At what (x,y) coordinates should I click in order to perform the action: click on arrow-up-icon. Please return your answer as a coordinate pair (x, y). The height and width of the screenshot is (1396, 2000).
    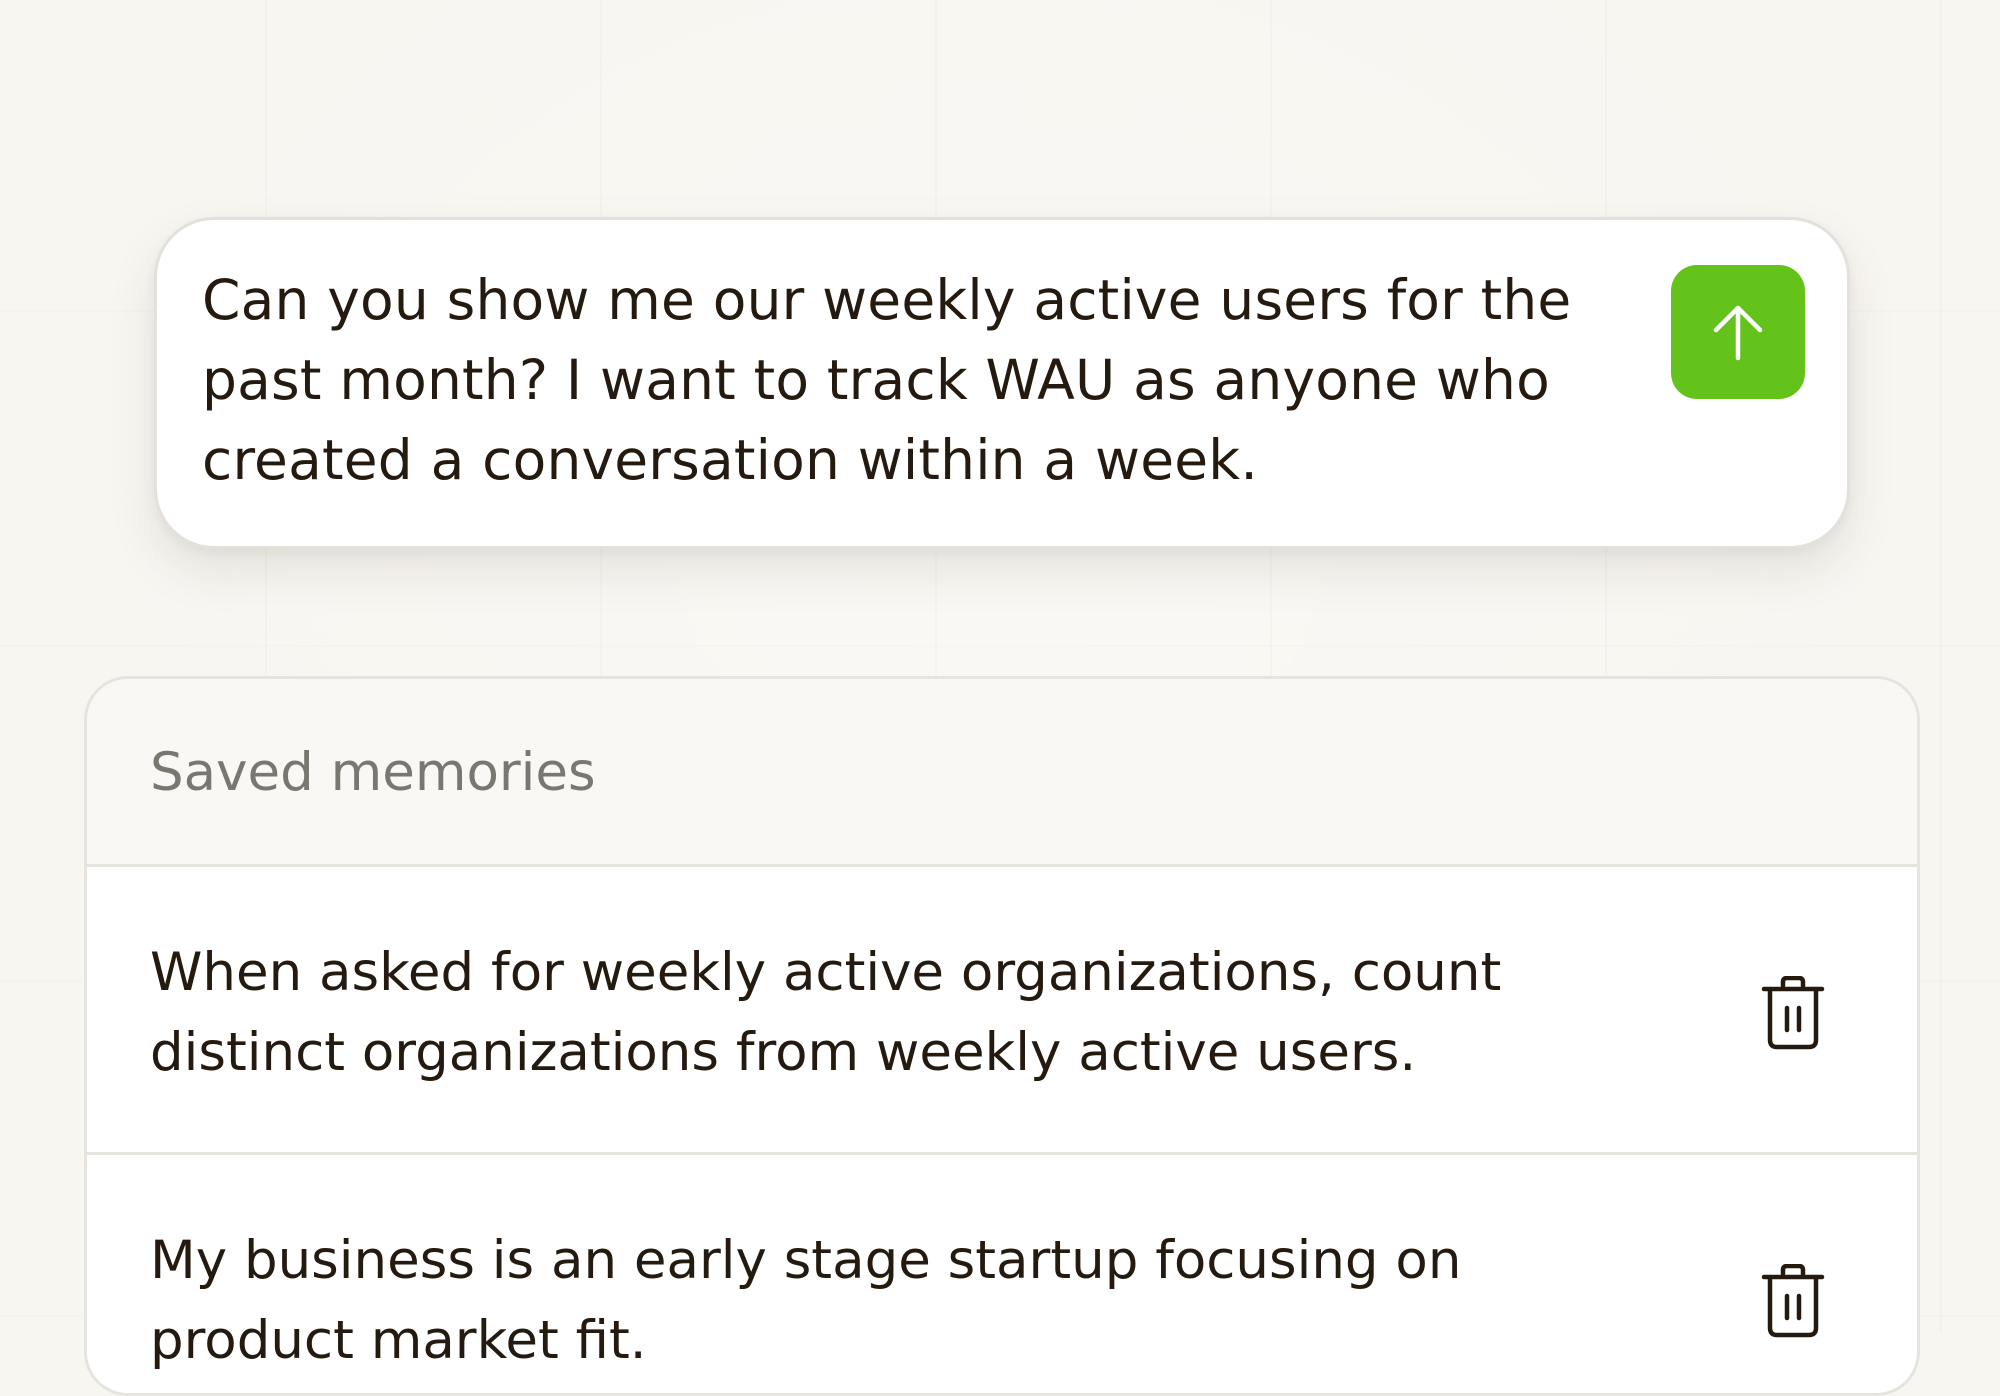
    Looking at the image, I should click on (1738, 333).